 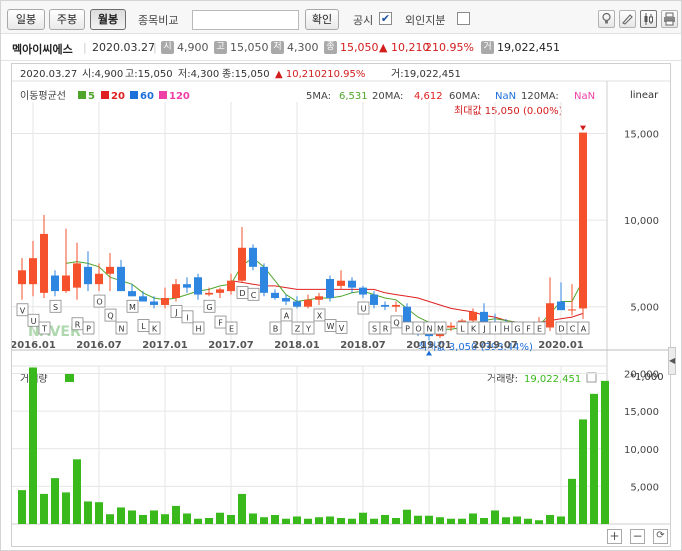 I want to click on compare-search-input, so click(x=245, y=20).